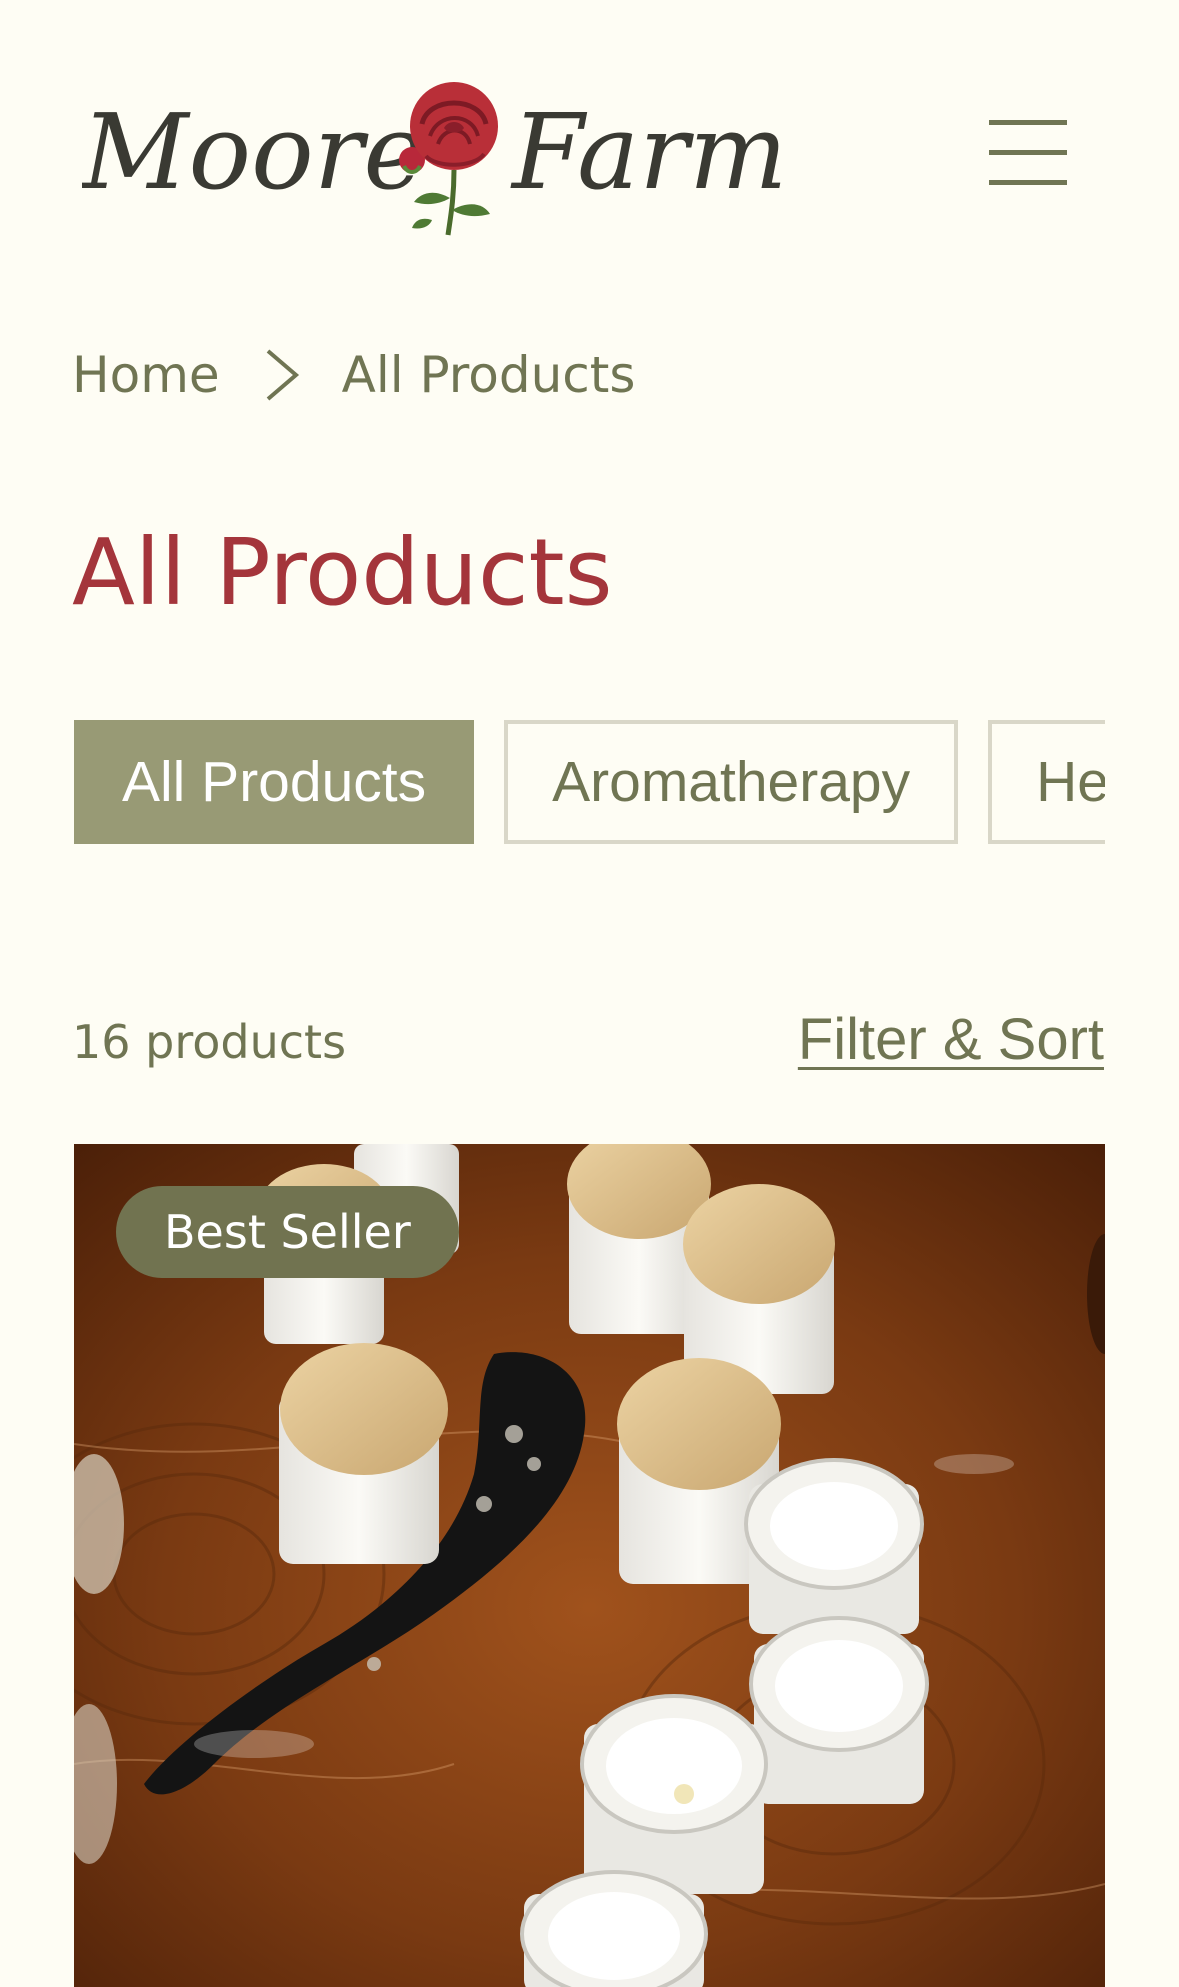  I want to click on logo-text-right: Farm, so click(648, 152).